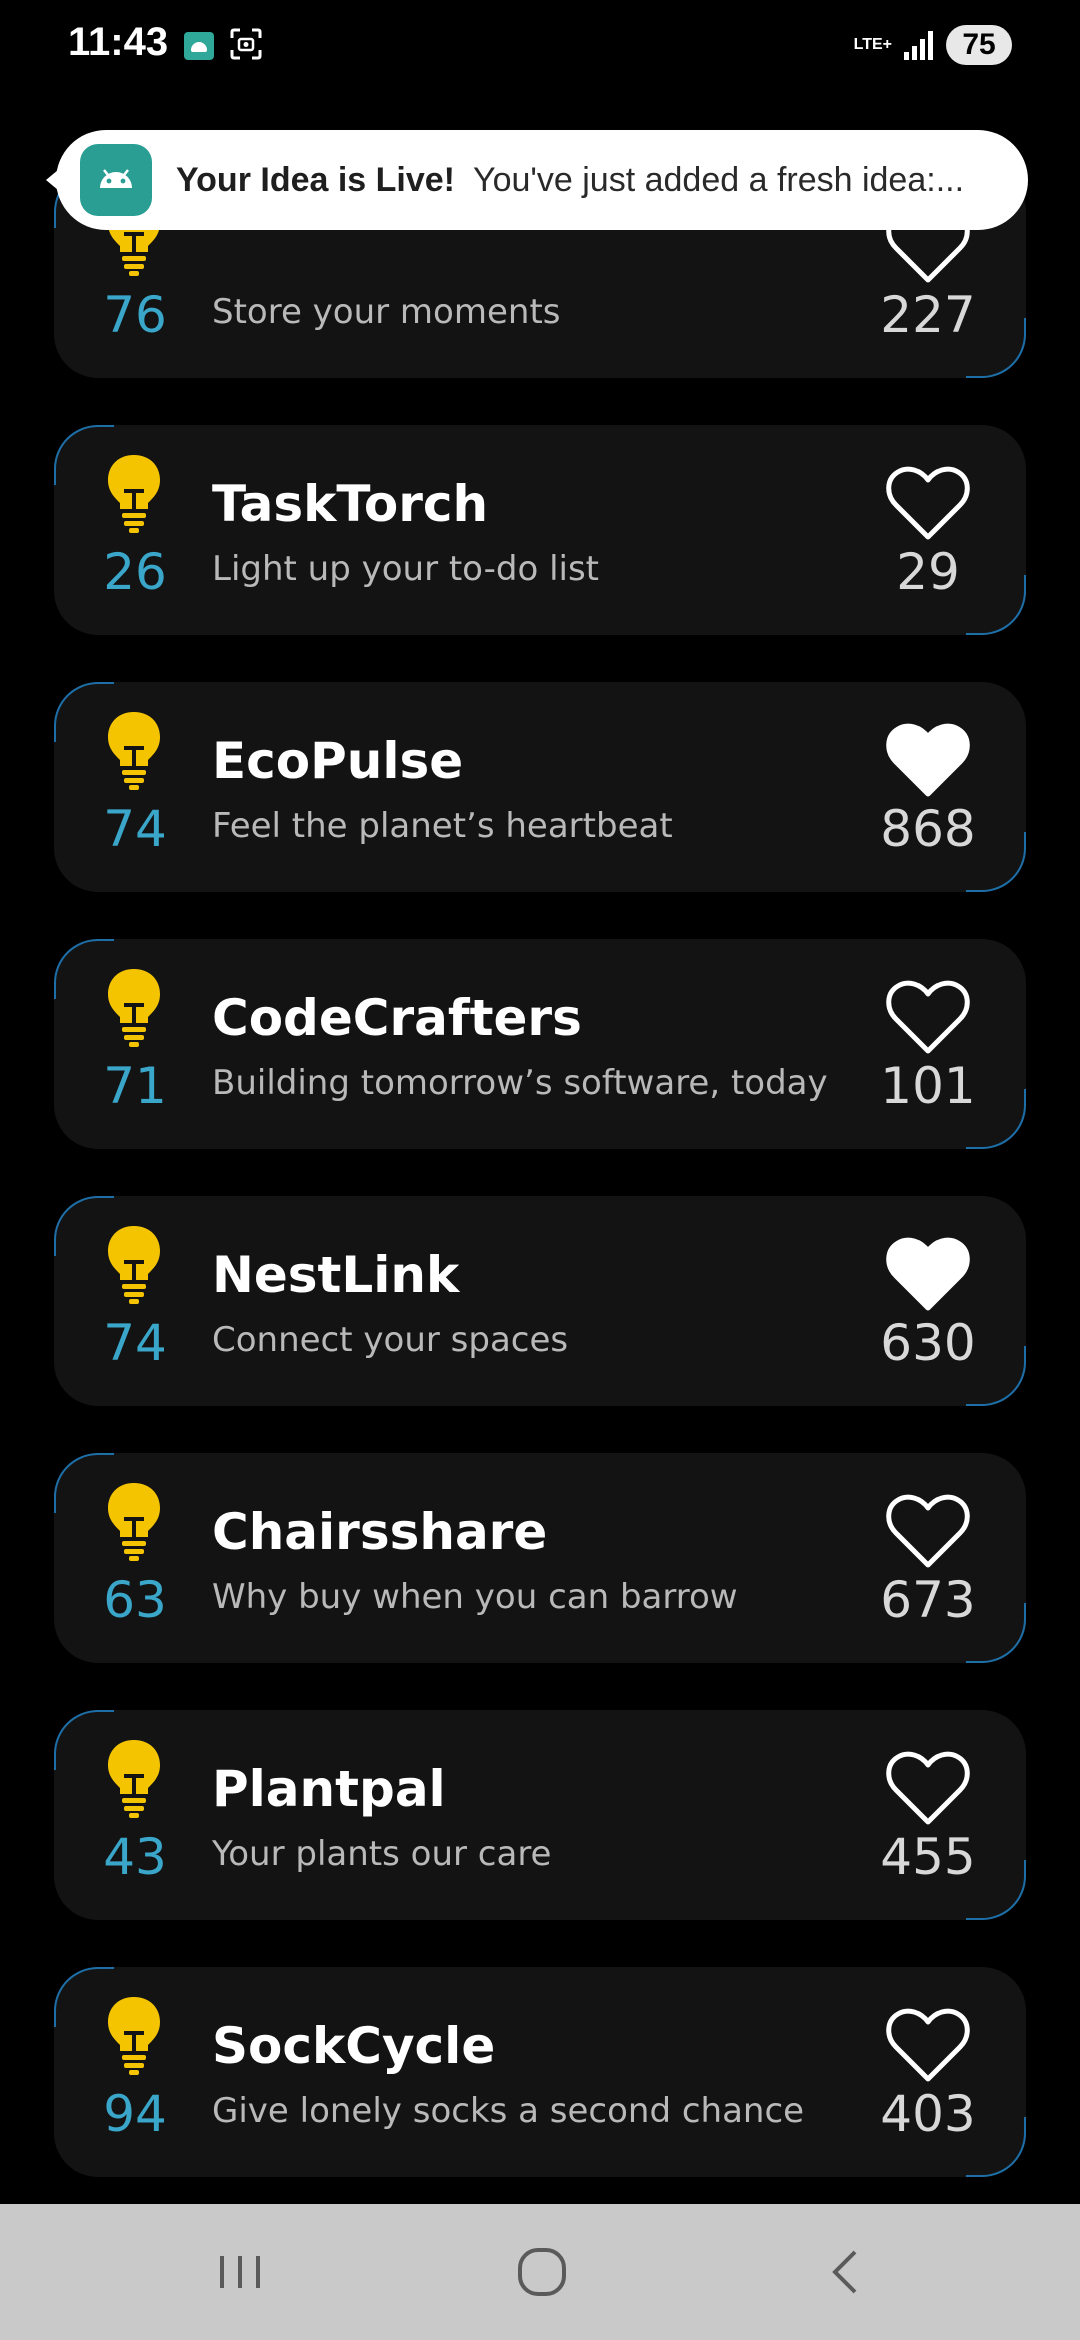 The width and height of the screenshot is (1080, 2340). Describe the element at coordinates (338, 761) in the screenshot. I see `idea-title: EcoPulse` at that location.